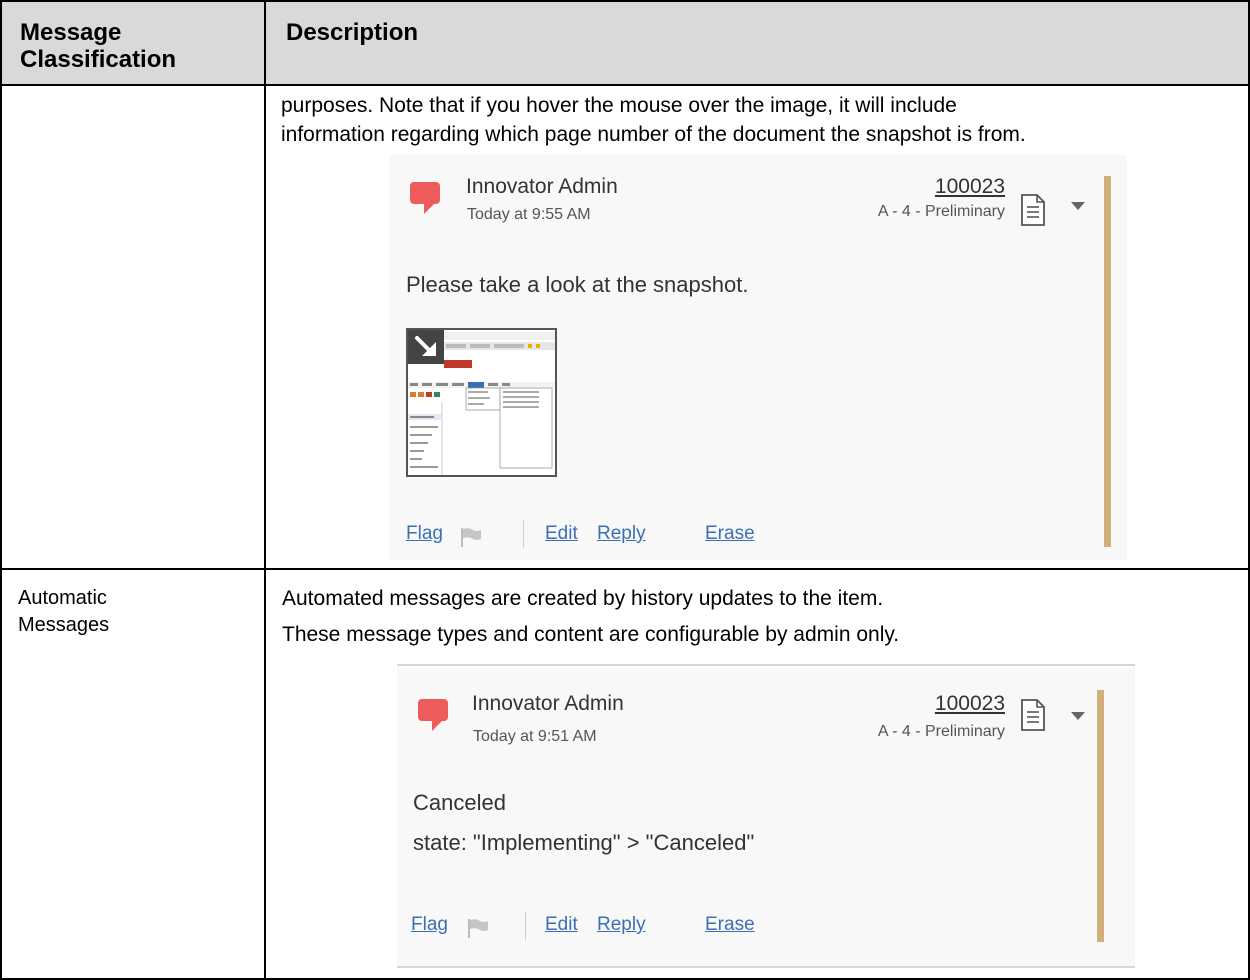 The height and width of the screenshot is (980, 1250). What do you see at coordinates (625, 85) in the screenshot?
I see `border-header-bottom` at bounding box center [625, 85].